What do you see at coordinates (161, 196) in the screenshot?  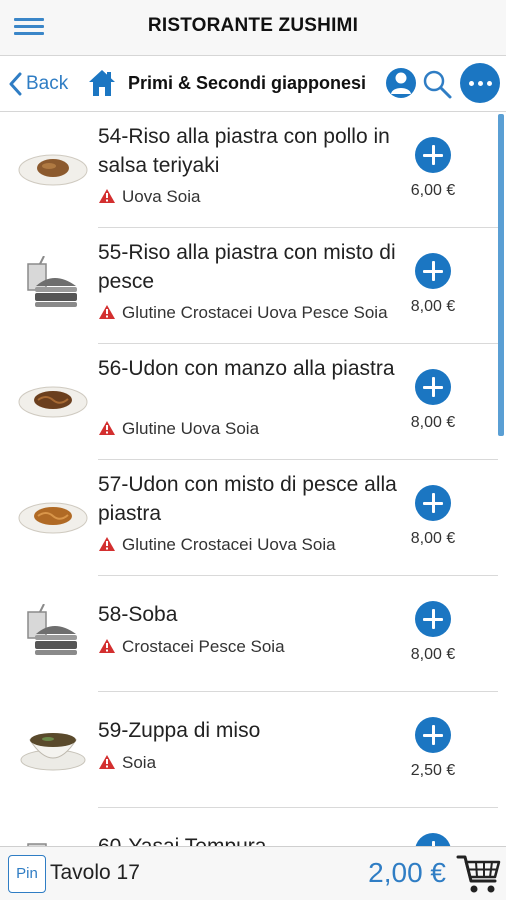 I see `allergen-text: Uova Soia` at bounding box center [161, 196].